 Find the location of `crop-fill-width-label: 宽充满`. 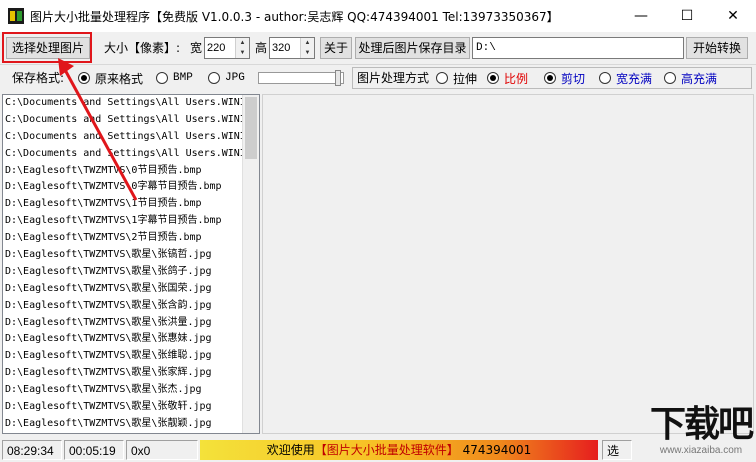

crop-fill-width-label: 宽充满 is located at coordinates (634, 78).